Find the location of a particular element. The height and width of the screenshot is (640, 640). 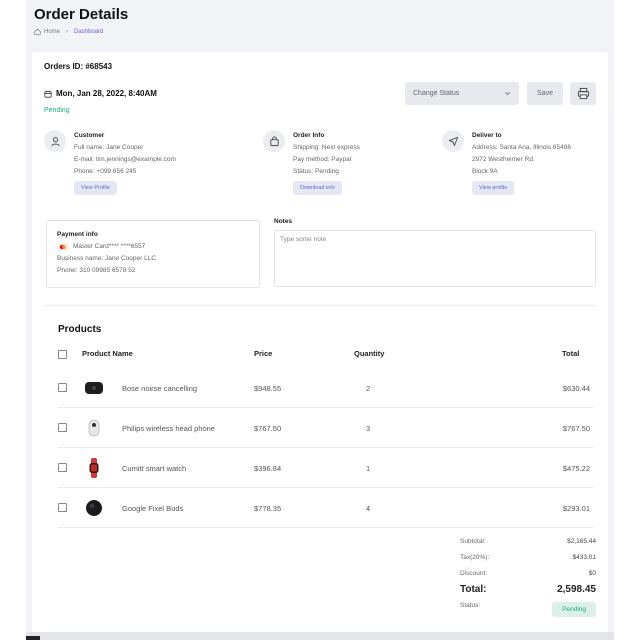

send-icon is located at coordinates (453, 141).